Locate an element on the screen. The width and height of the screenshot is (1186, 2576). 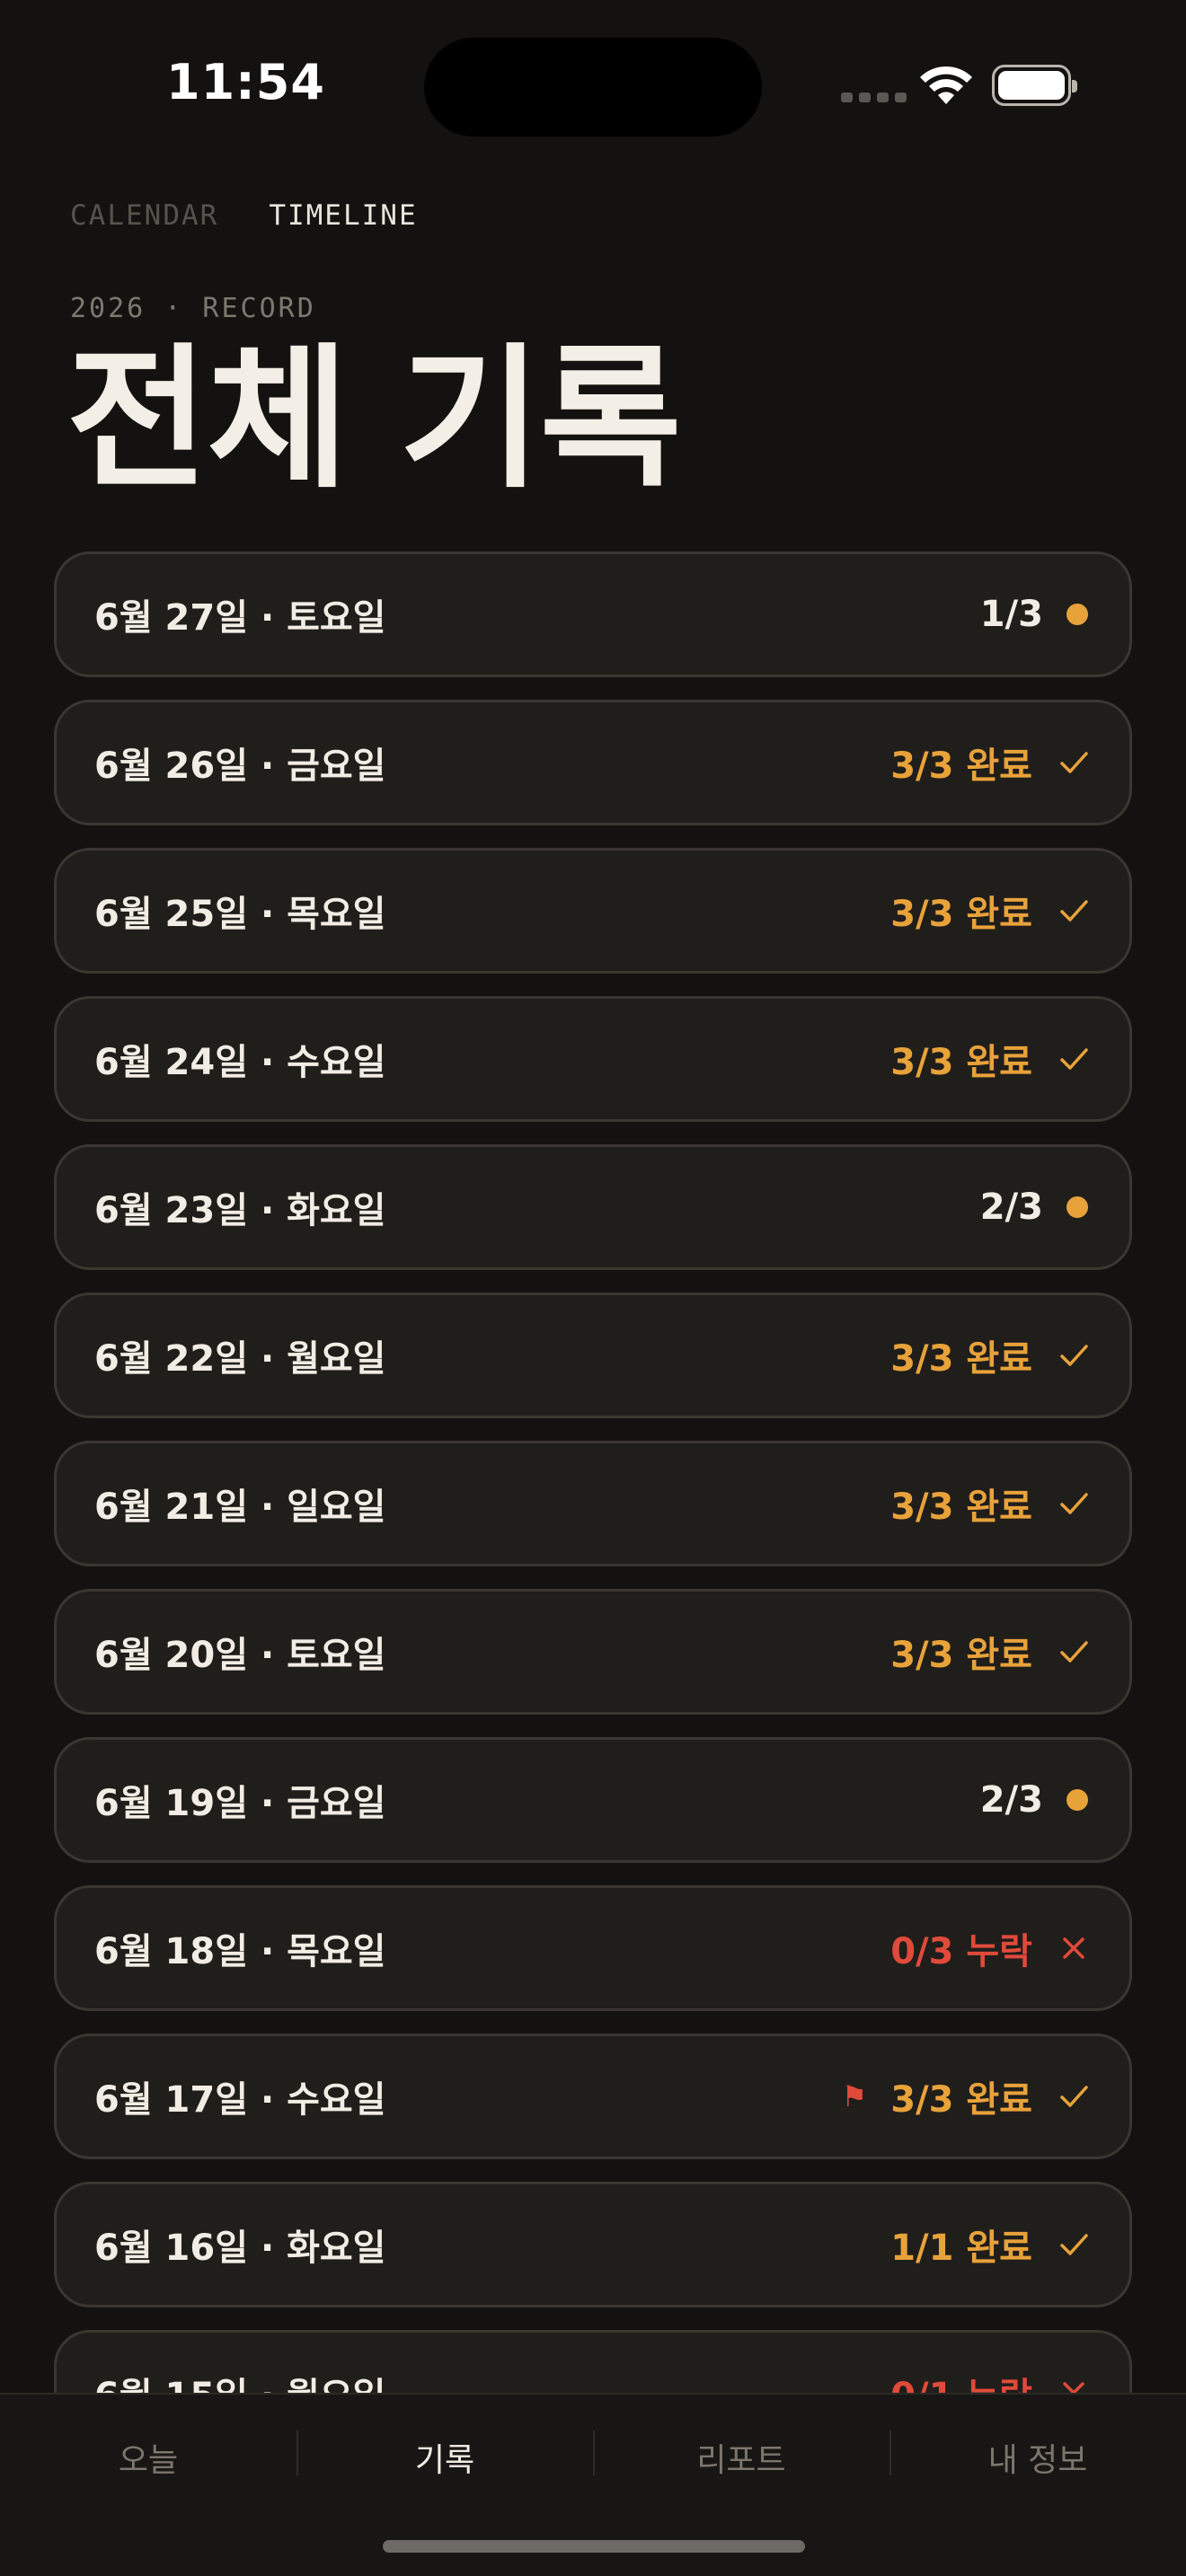
record-date: 6월 27일 · 토요일 is located at coordinates (240, 618).